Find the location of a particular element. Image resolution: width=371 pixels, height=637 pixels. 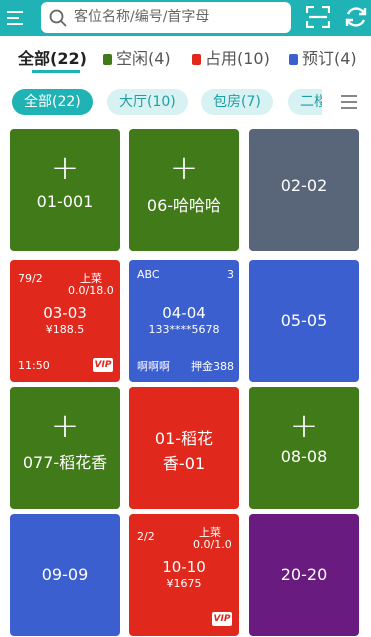

table-tile-01-rice: 01-稻花 香-01 is located at coordinates (184, 448).